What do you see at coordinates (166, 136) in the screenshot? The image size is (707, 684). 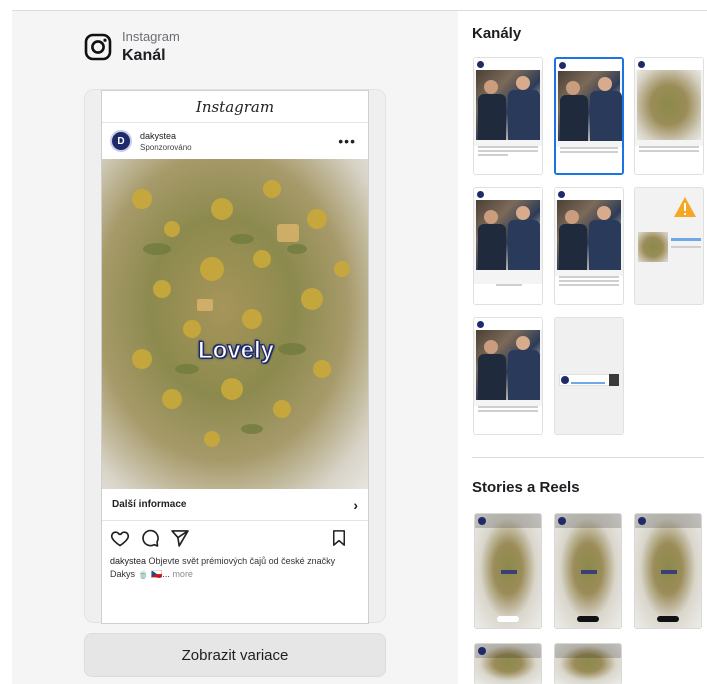 I see `post-username: dakystea` at bounding box center [166, 136].